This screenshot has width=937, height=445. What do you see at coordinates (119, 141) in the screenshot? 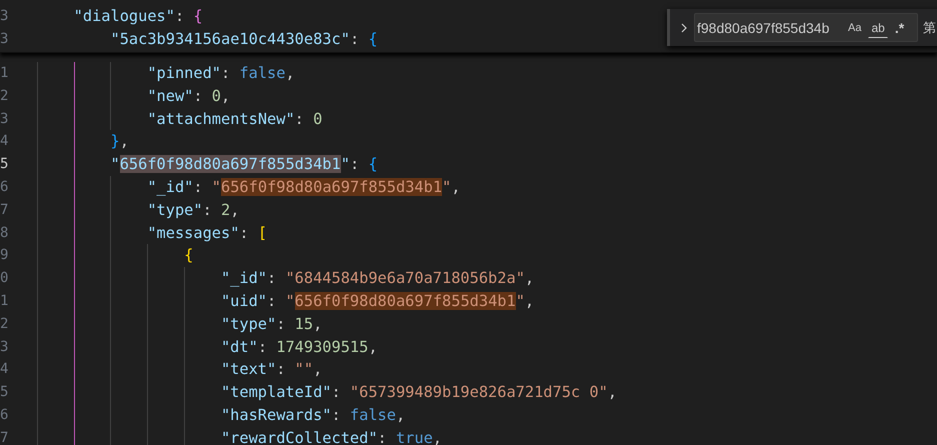
I see `code-line: },` at bounding box center [119, 141].